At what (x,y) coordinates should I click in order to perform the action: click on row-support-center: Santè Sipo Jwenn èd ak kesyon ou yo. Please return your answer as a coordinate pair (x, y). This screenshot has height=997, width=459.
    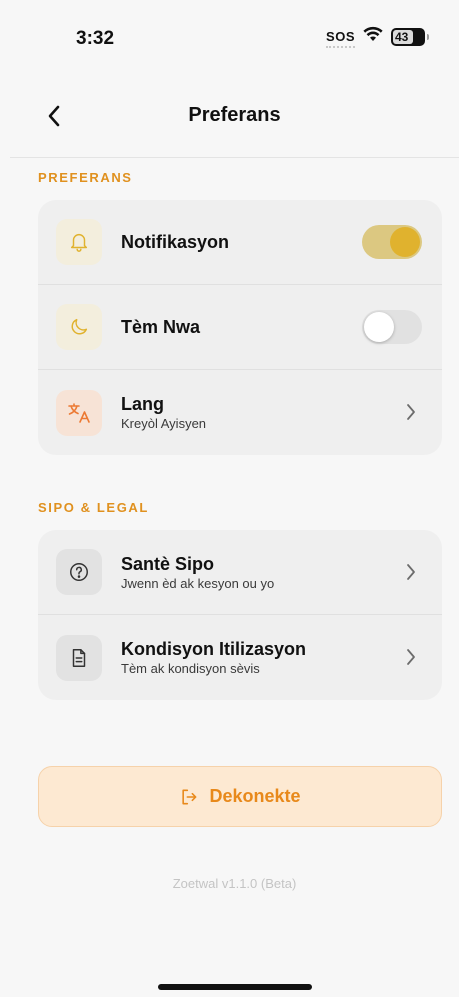
    Looking at the image, I should click on (240, 572).